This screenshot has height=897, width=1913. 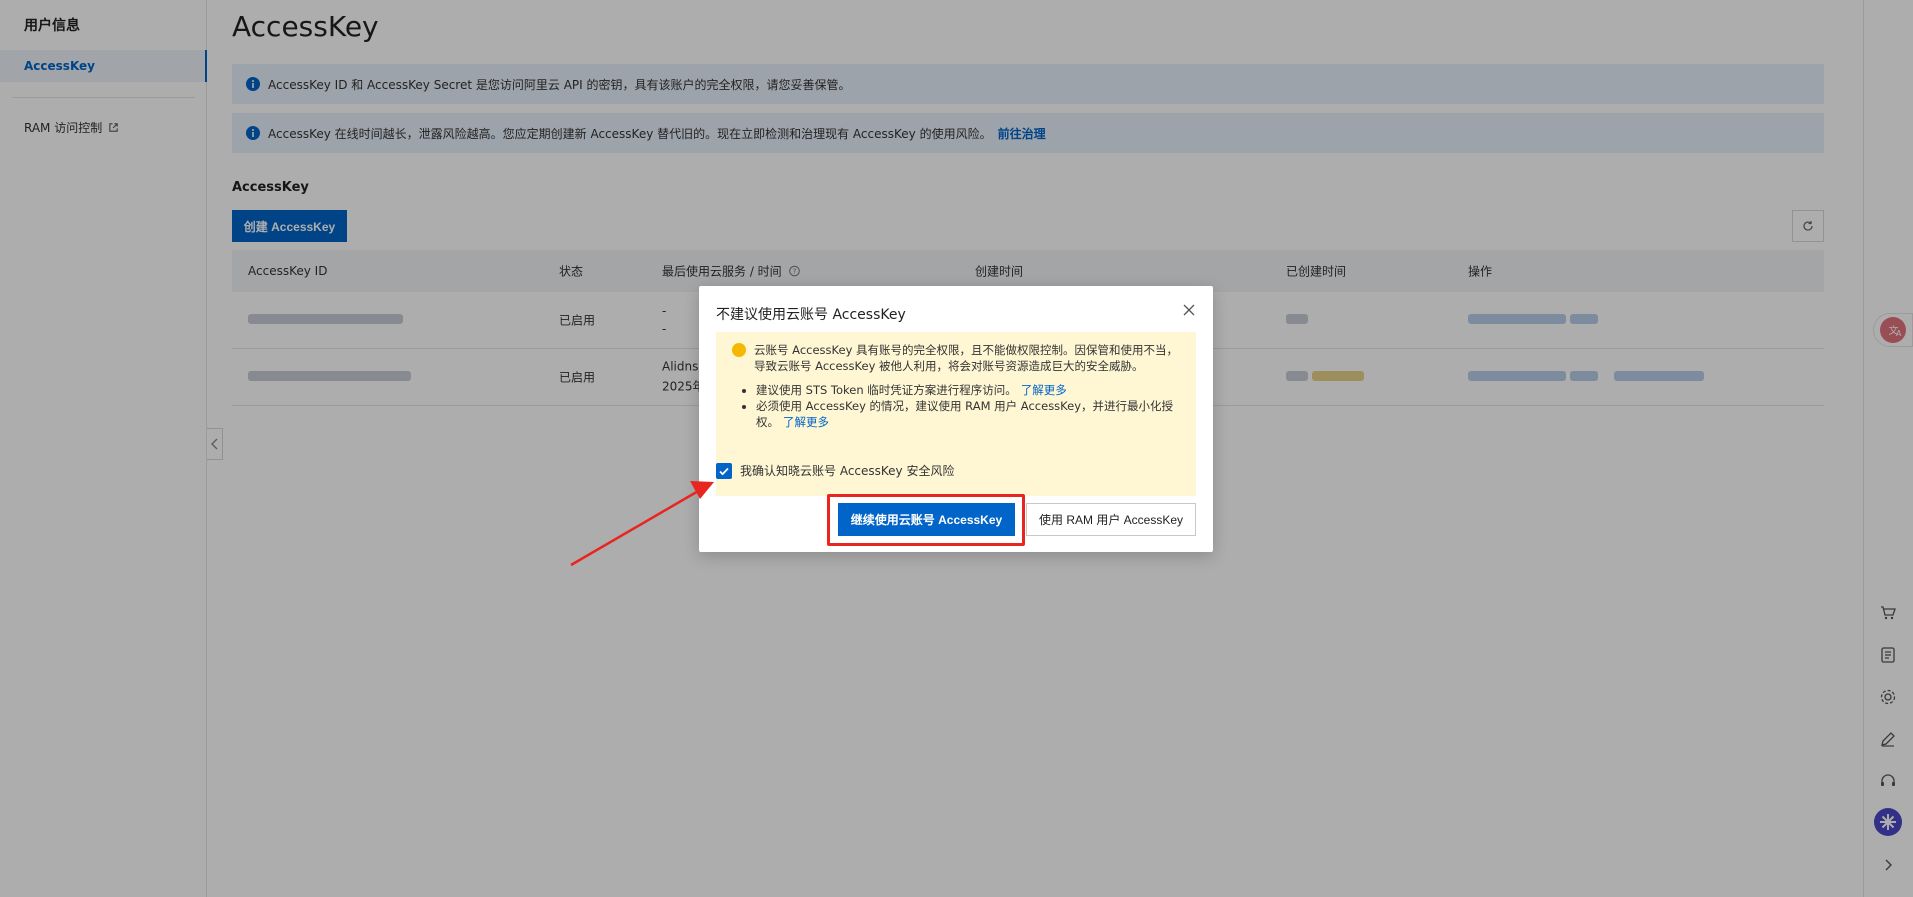 What do you see at coordinates (926, 520) in the screenshot?
I see `highlight-box` at bounding box center [926, 520].